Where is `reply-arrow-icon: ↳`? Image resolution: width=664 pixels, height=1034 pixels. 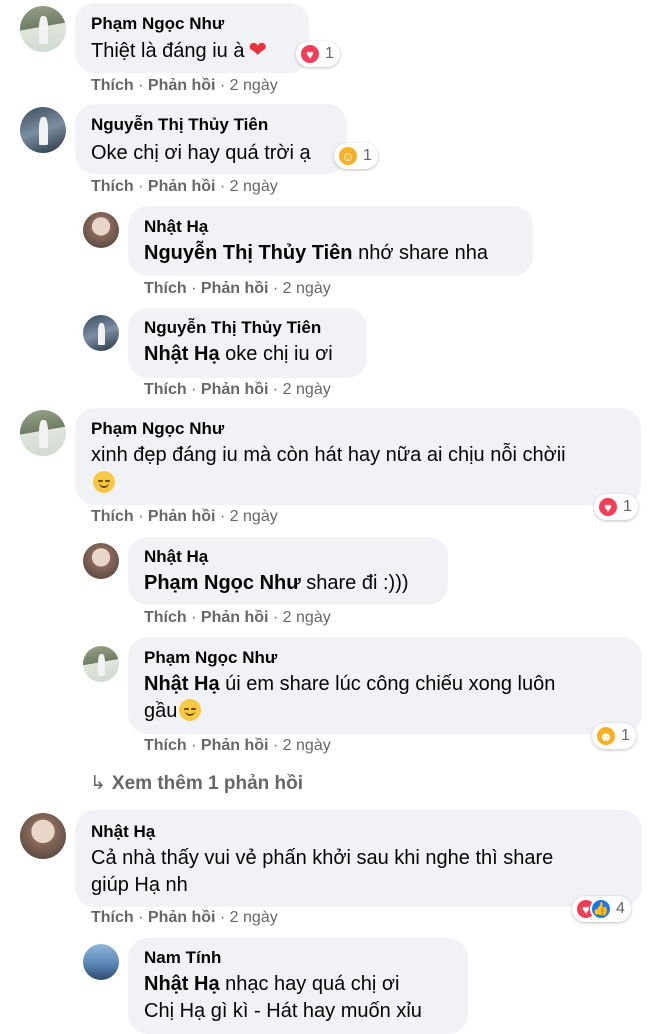
reply-arrow-icon: ↳ is located at coordinates (98, 783).